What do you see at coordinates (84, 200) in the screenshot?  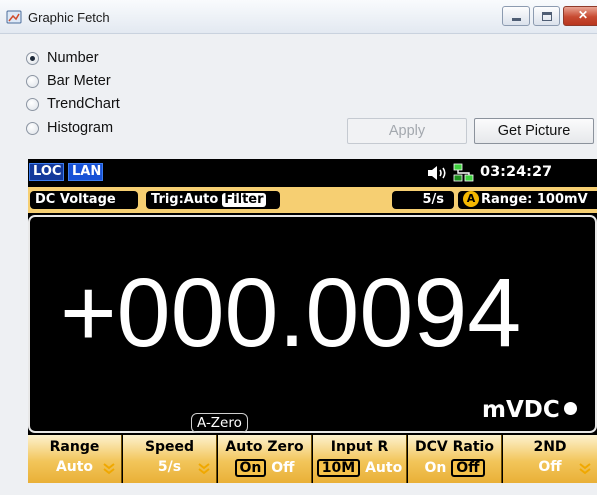 I see `function-label: DC Voltage` at bounding box center [84, 200].